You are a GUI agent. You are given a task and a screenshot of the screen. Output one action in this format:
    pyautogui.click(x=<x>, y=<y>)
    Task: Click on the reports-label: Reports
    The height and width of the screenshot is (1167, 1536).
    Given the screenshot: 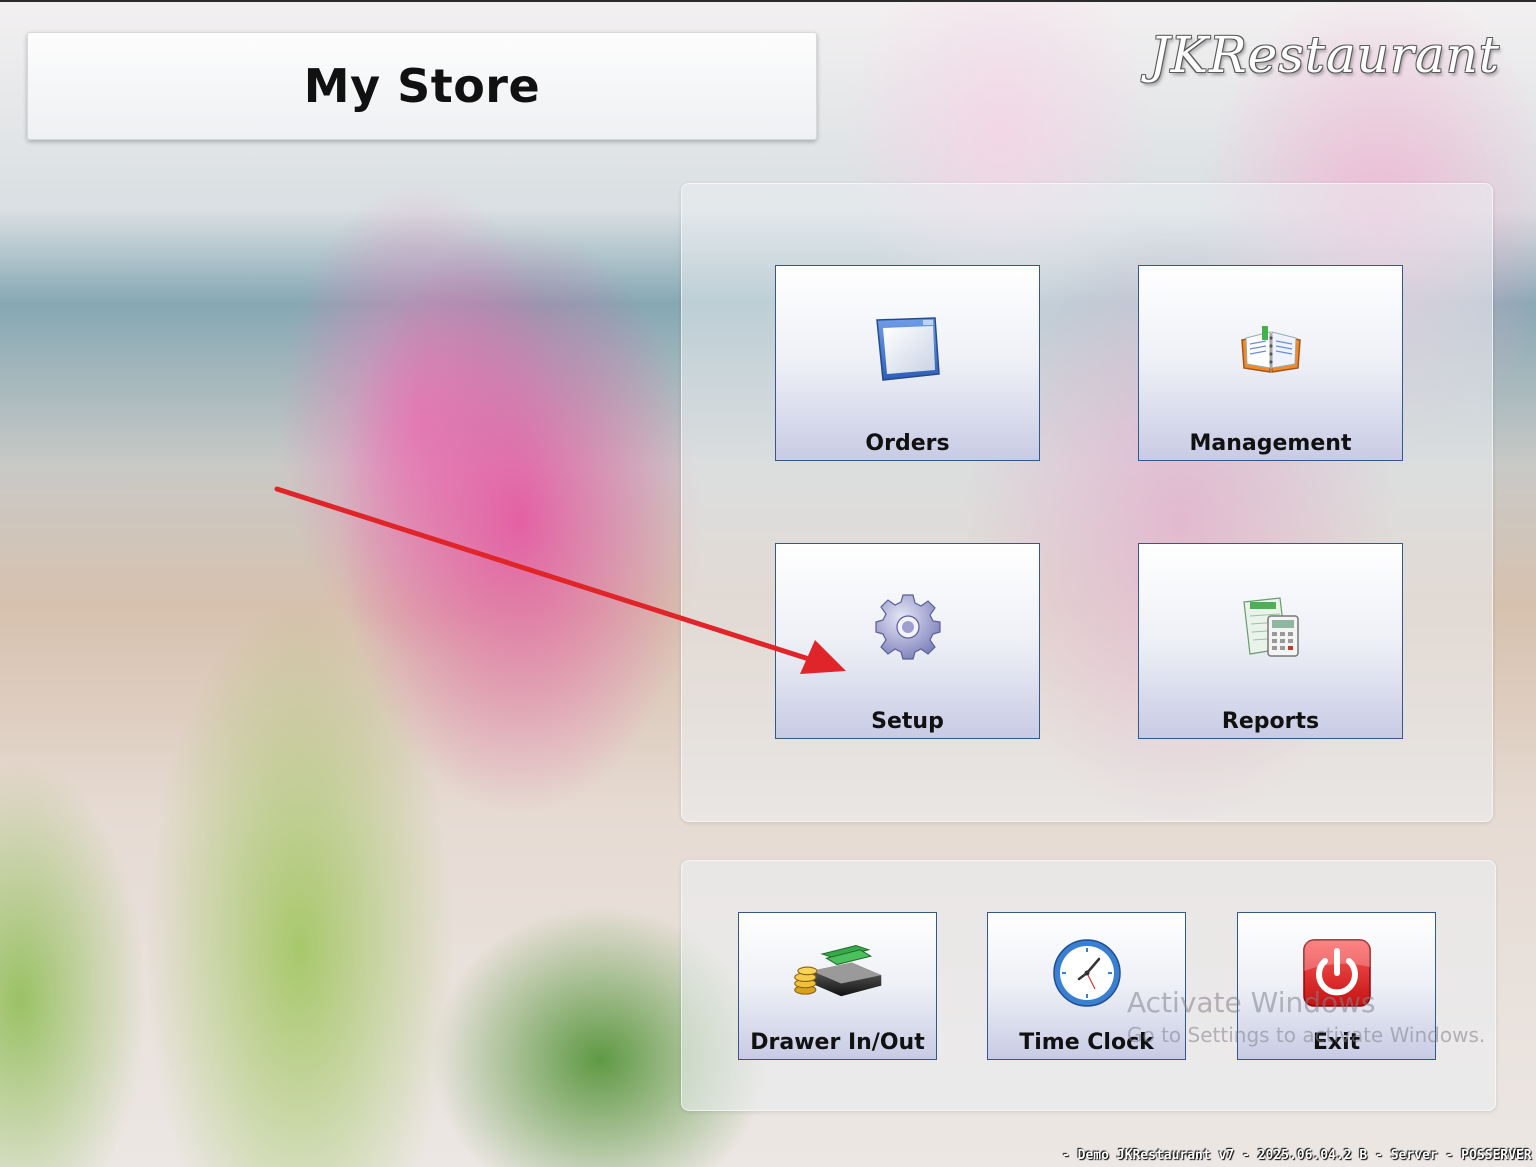 What is the action you would take?
    pyautogui.click(x=1270, y=721)
    